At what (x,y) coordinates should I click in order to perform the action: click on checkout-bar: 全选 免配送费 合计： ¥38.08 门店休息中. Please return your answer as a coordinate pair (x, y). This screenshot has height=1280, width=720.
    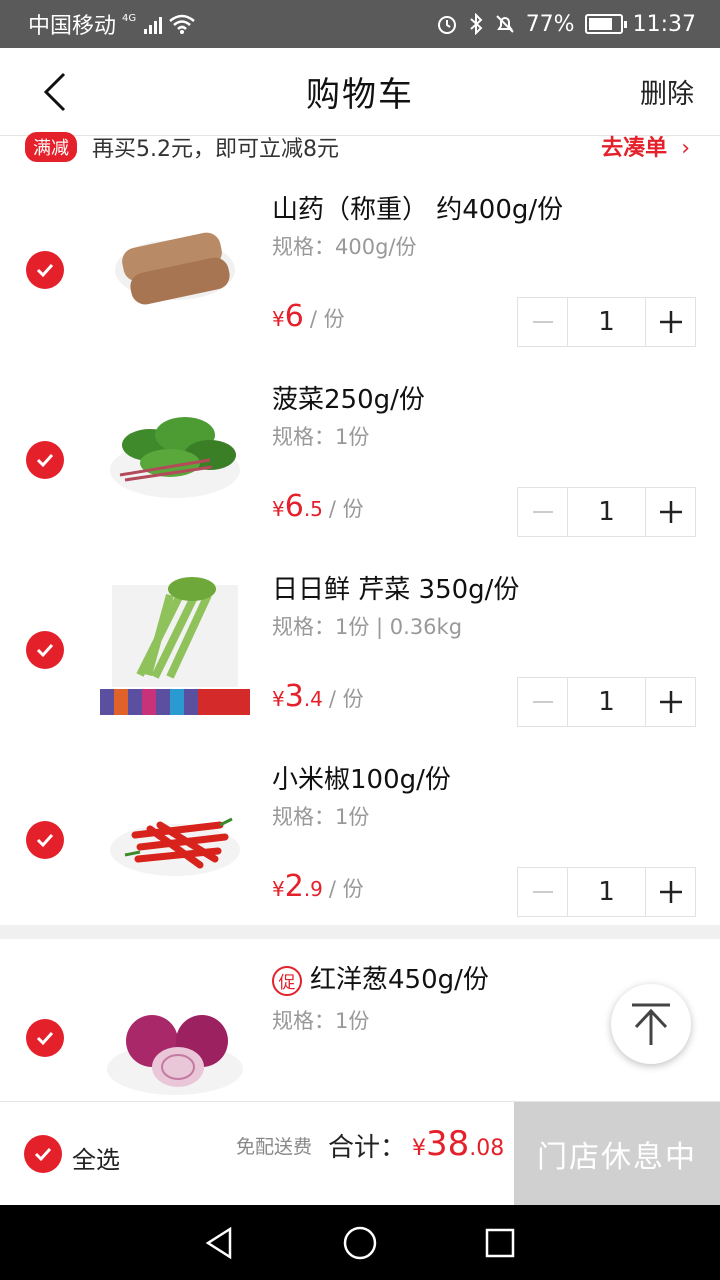
    Looking at the image, I should click on (360, 1153).